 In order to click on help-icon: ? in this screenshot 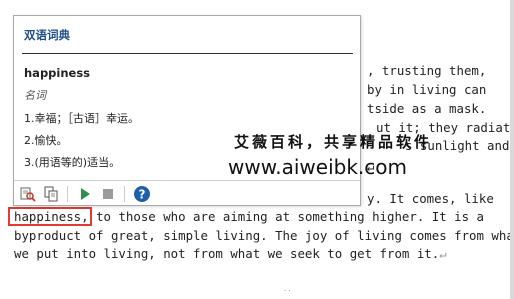, I will do `click(141, 194)`.